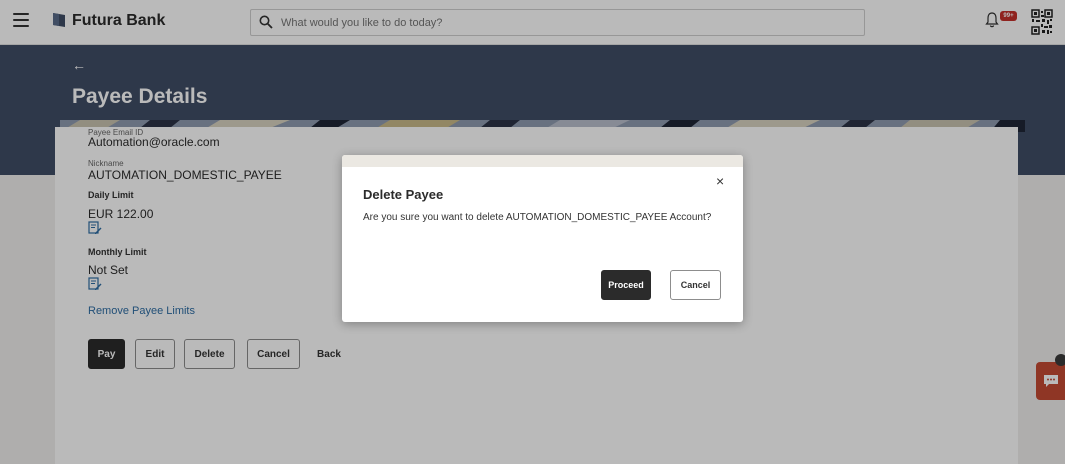 The image size is (1065, 464). What do you see at coordinates (1060, 360) in the screenshot?
I see `chat-indicator` at bounding box center [1060, 360].